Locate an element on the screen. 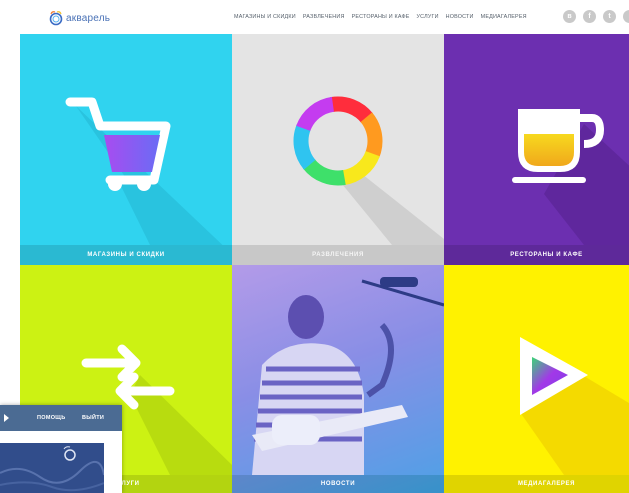  tile-label: новости is located at coordinates (338, 484).